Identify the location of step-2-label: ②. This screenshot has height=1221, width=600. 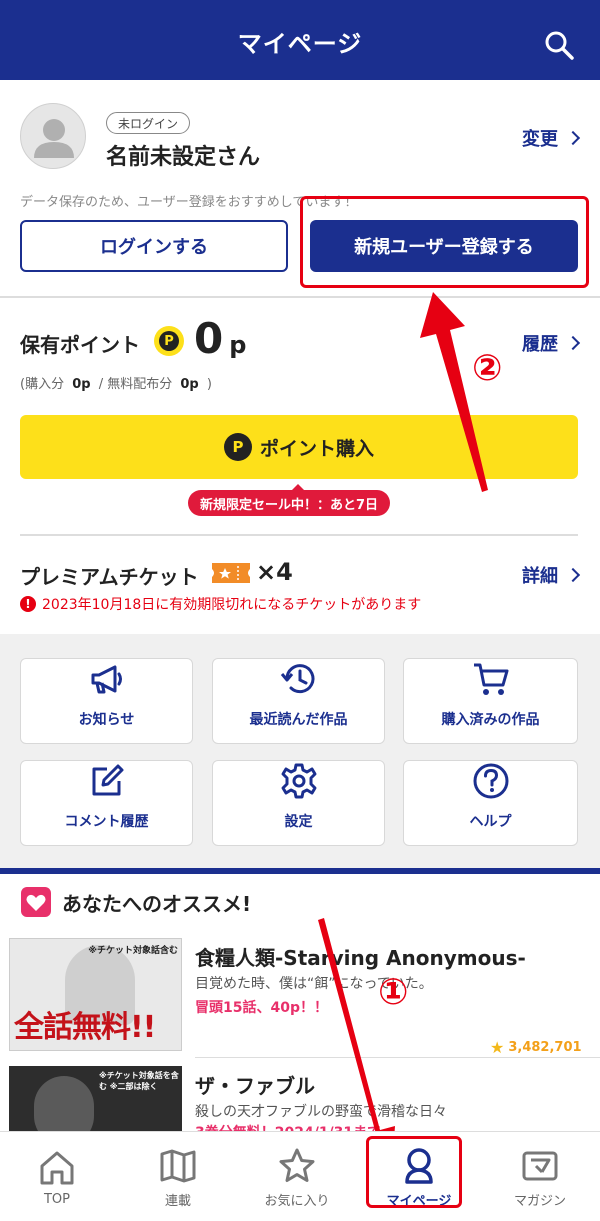
(487, 368).